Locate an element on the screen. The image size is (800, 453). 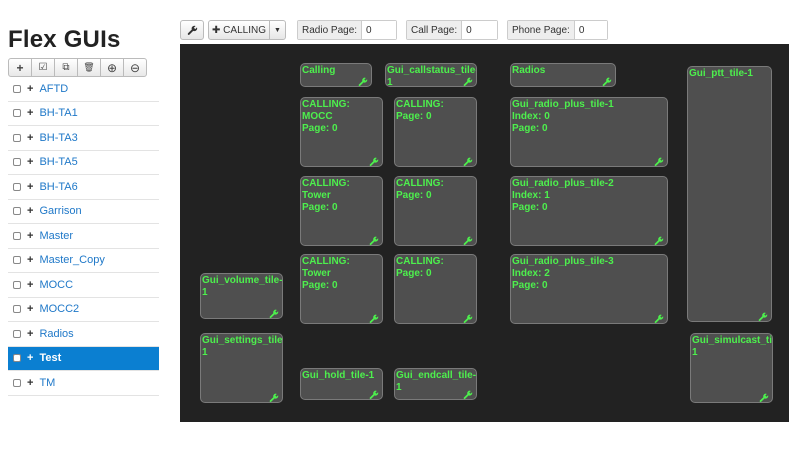
sidebar-item-test: + Test is located at coordinates (83, 358).